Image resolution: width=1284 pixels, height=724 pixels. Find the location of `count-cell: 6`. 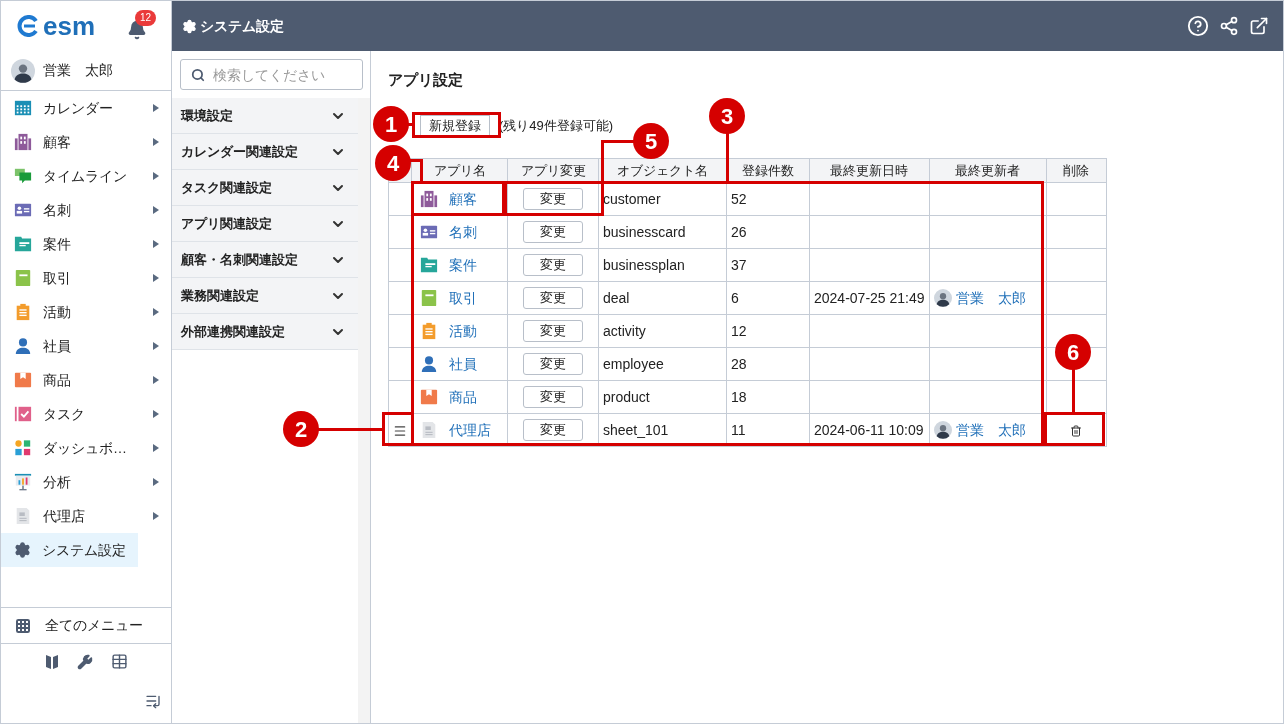

count-cell: 6 is located at coordinates (768, 298).